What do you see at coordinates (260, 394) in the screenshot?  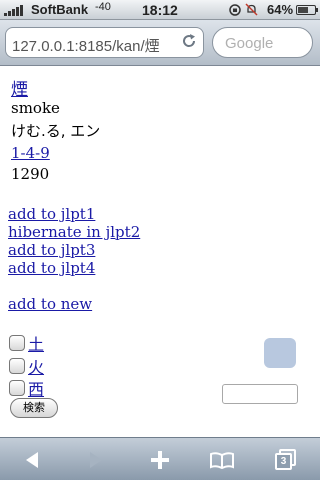 I see `text-input` at bounding box center [260, 394].